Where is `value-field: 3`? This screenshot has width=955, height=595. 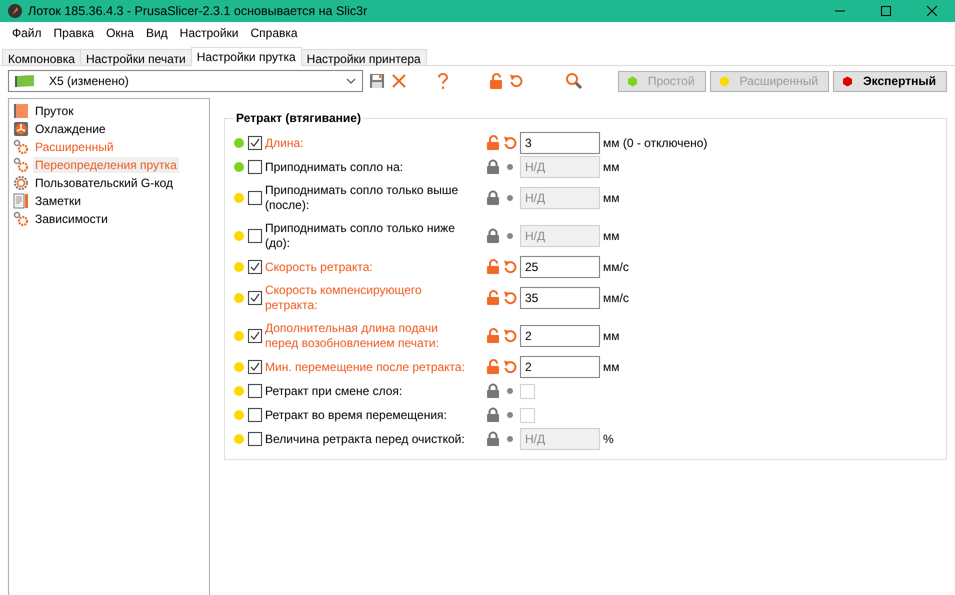 value-field: 3 is located at coordinates (560, 143).